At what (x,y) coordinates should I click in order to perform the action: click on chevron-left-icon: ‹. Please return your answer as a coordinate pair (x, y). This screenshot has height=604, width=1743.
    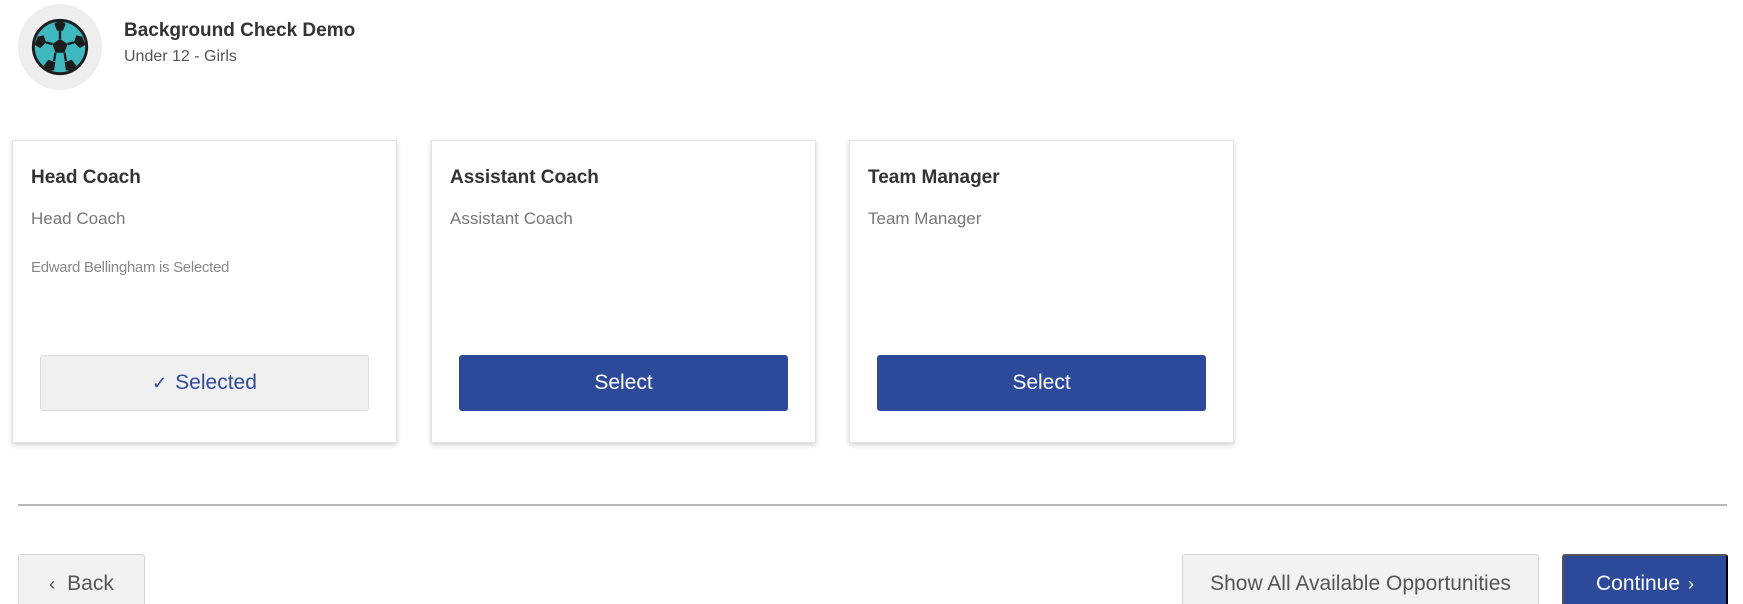
    Looking at the image, I should click on (52, 583).